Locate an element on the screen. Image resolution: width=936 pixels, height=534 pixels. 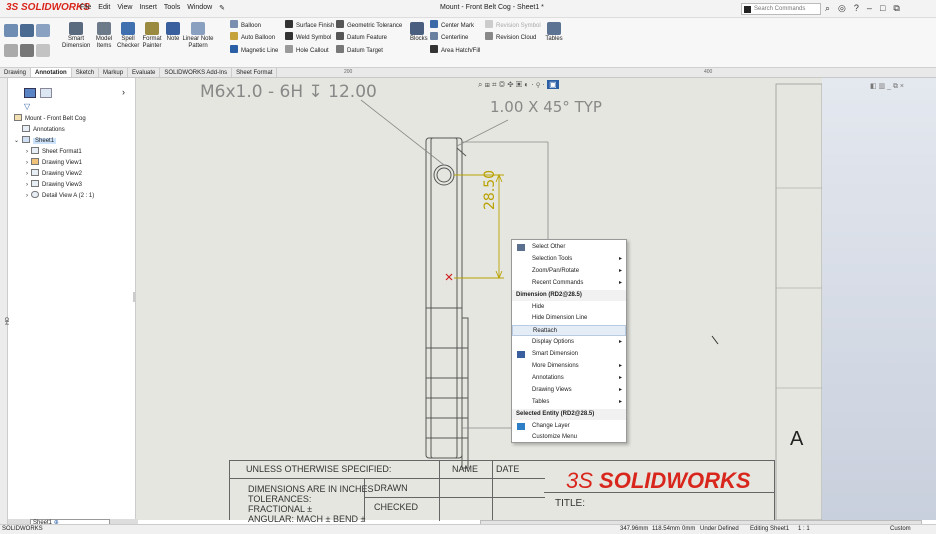
menu-insert: Insert is located at coordinates (148, 8).